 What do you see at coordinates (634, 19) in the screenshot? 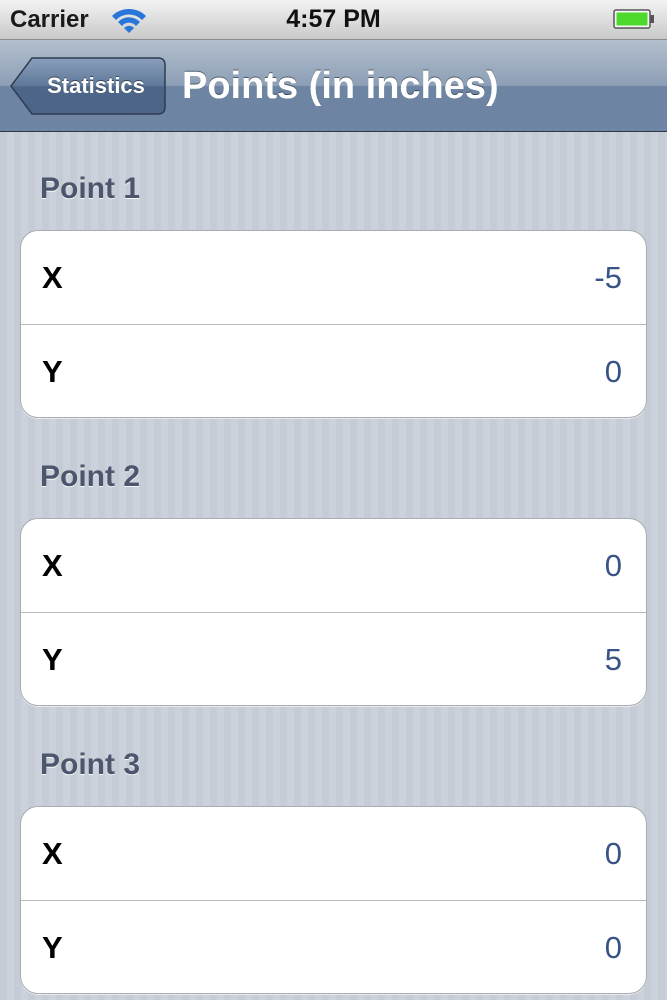
I see `battery-icon` at bounding box center [634, 19].